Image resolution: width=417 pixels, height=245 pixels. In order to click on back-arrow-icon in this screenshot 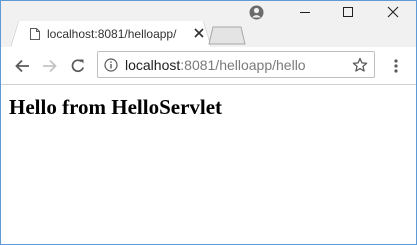, I will do `click(22, 66)`.